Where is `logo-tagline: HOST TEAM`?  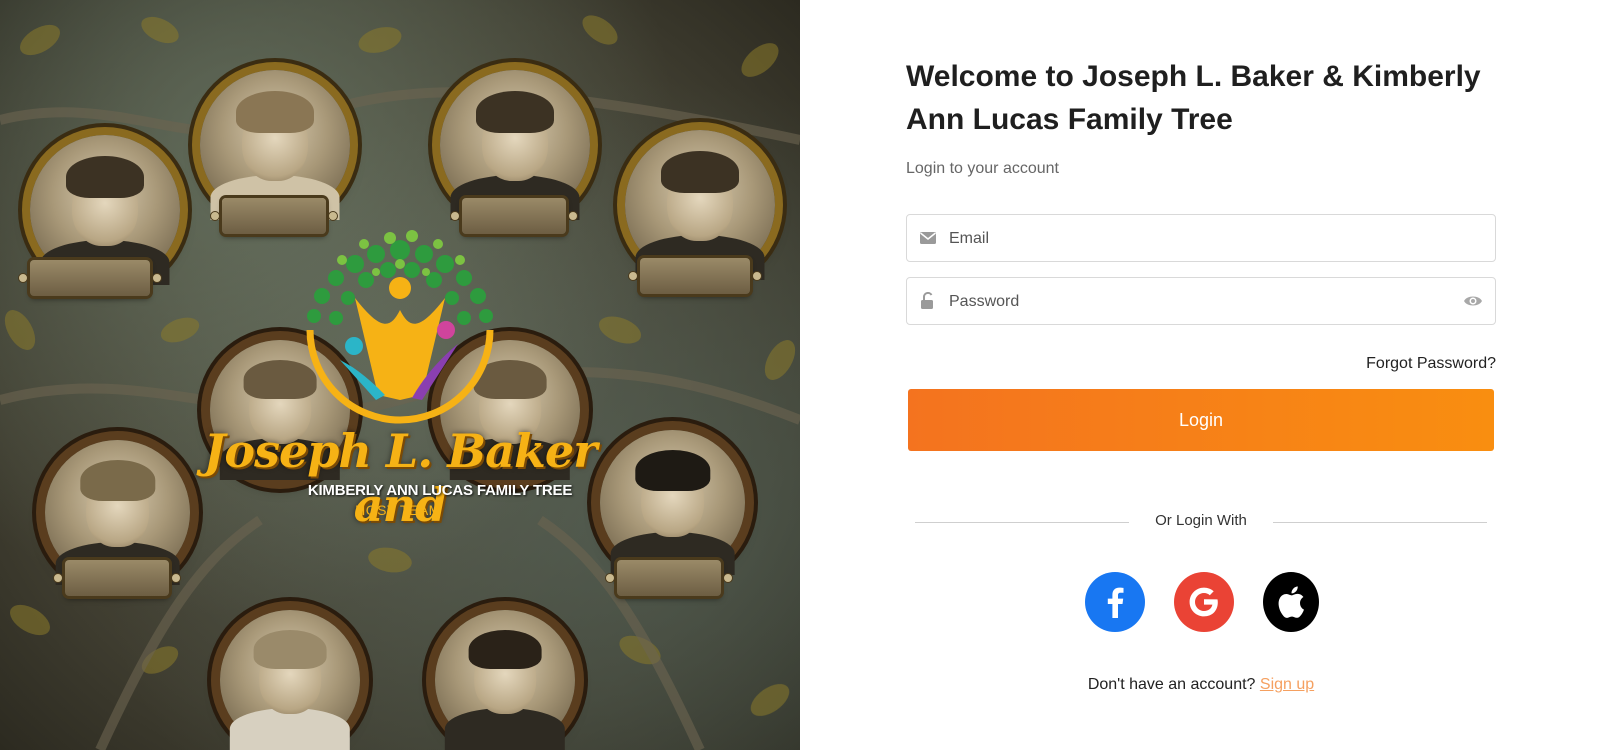 logo-tagline: HOST TEAM is located at coordinates (398, 510).